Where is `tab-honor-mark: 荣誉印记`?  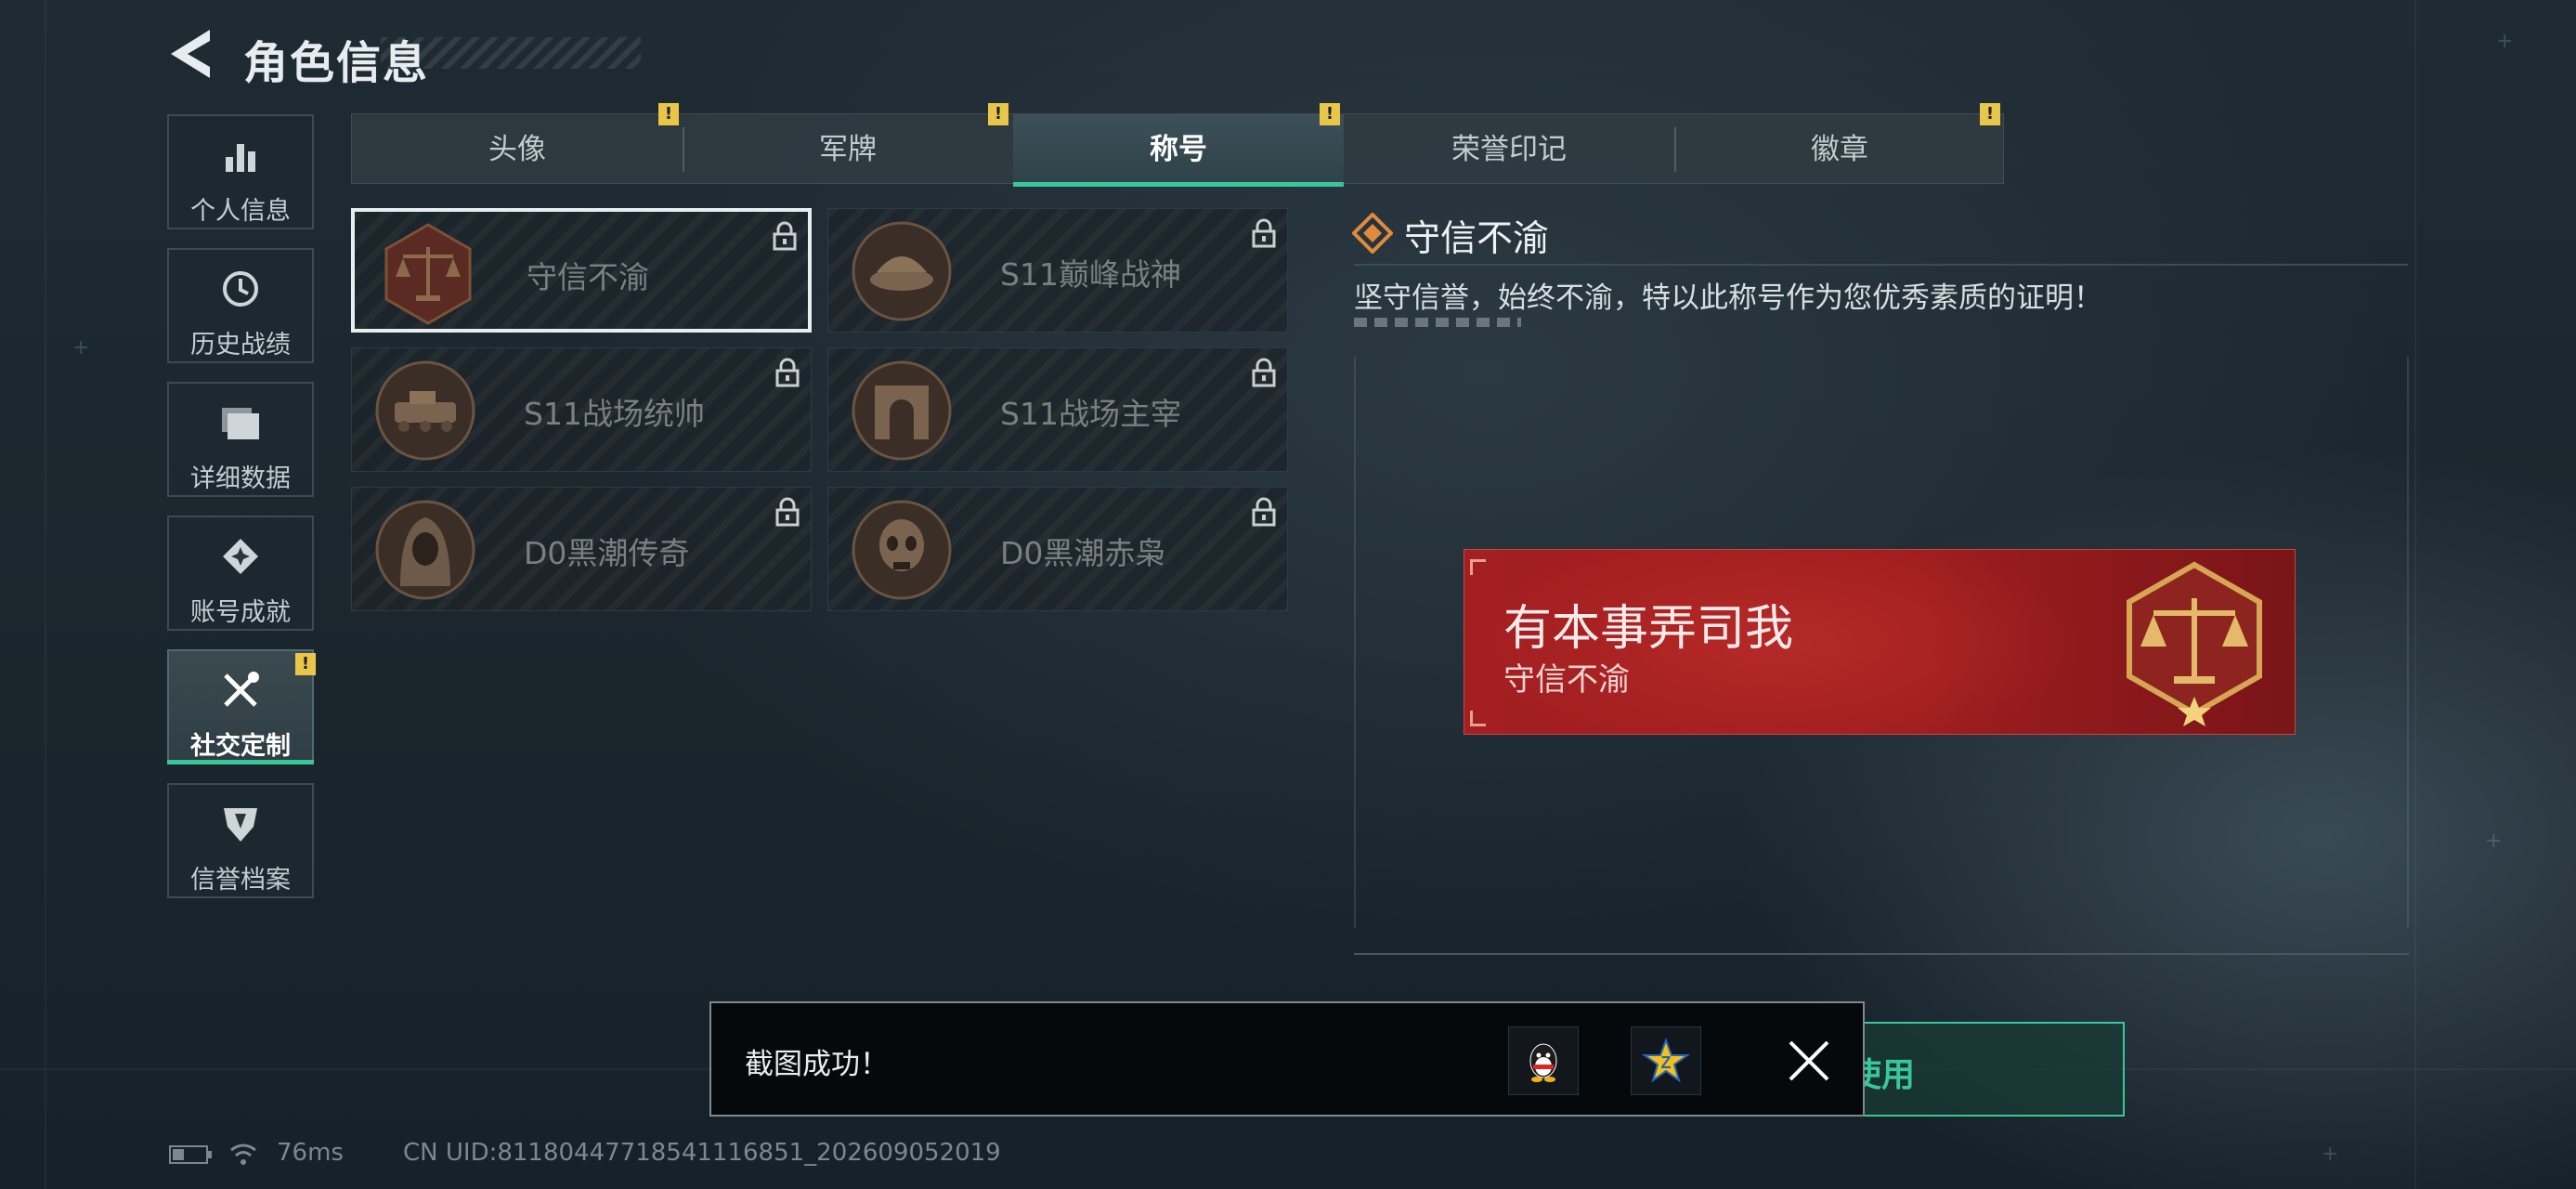 tab-honor-mark: 荣誉印记 is located at coordinates (1509, 149).